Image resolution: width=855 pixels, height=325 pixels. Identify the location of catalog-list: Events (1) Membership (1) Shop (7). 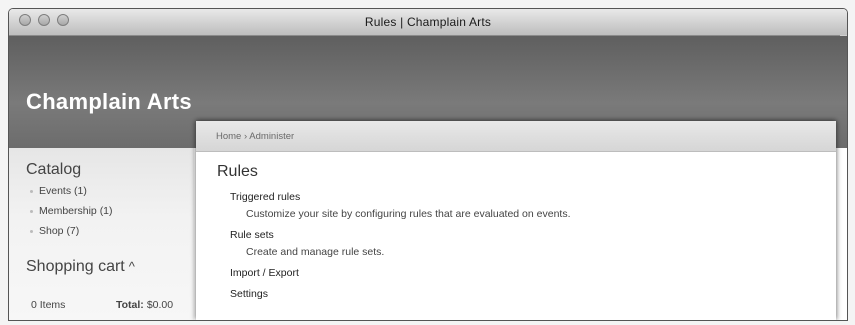
(71, 211).